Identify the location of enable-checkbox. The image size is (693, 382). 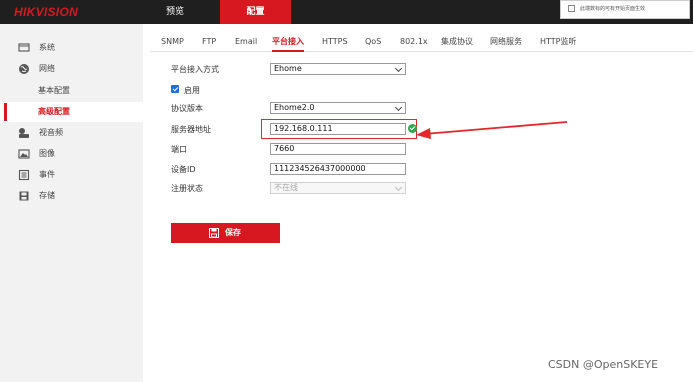
(175, 89).